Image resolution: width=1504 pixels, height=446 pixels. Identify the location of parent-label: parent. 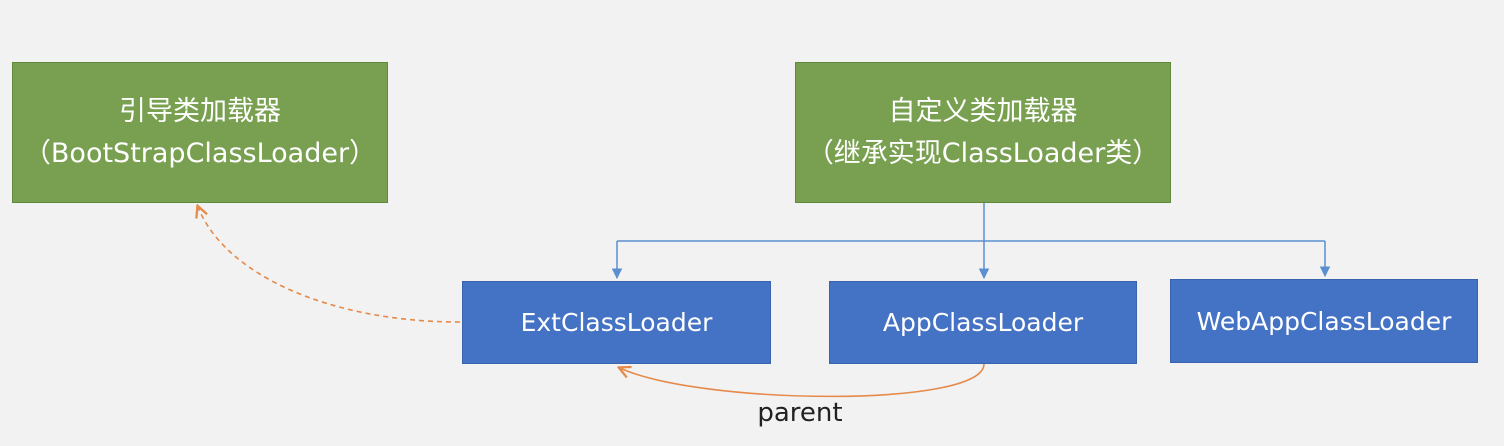
(800, 413).